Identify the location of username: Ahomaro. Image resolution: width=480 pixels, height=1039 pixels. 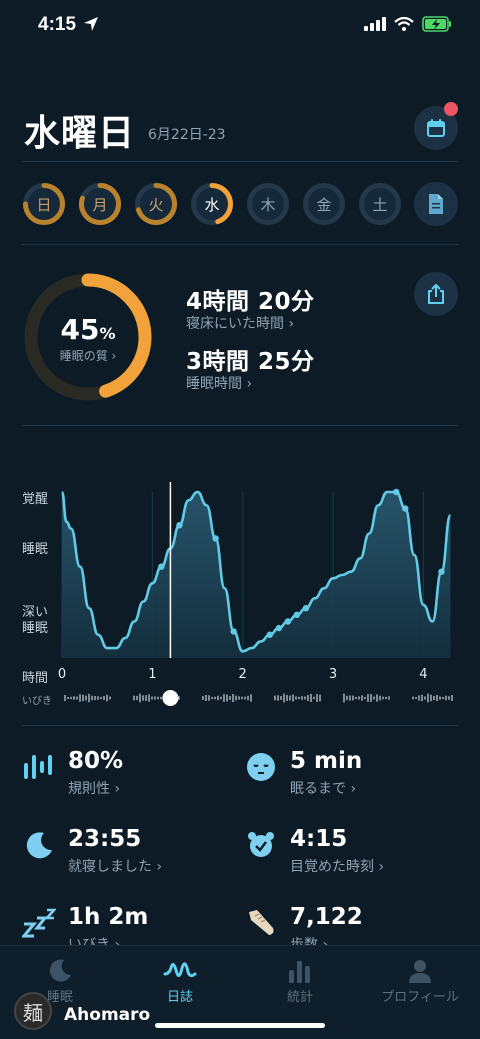
(107, 1015).